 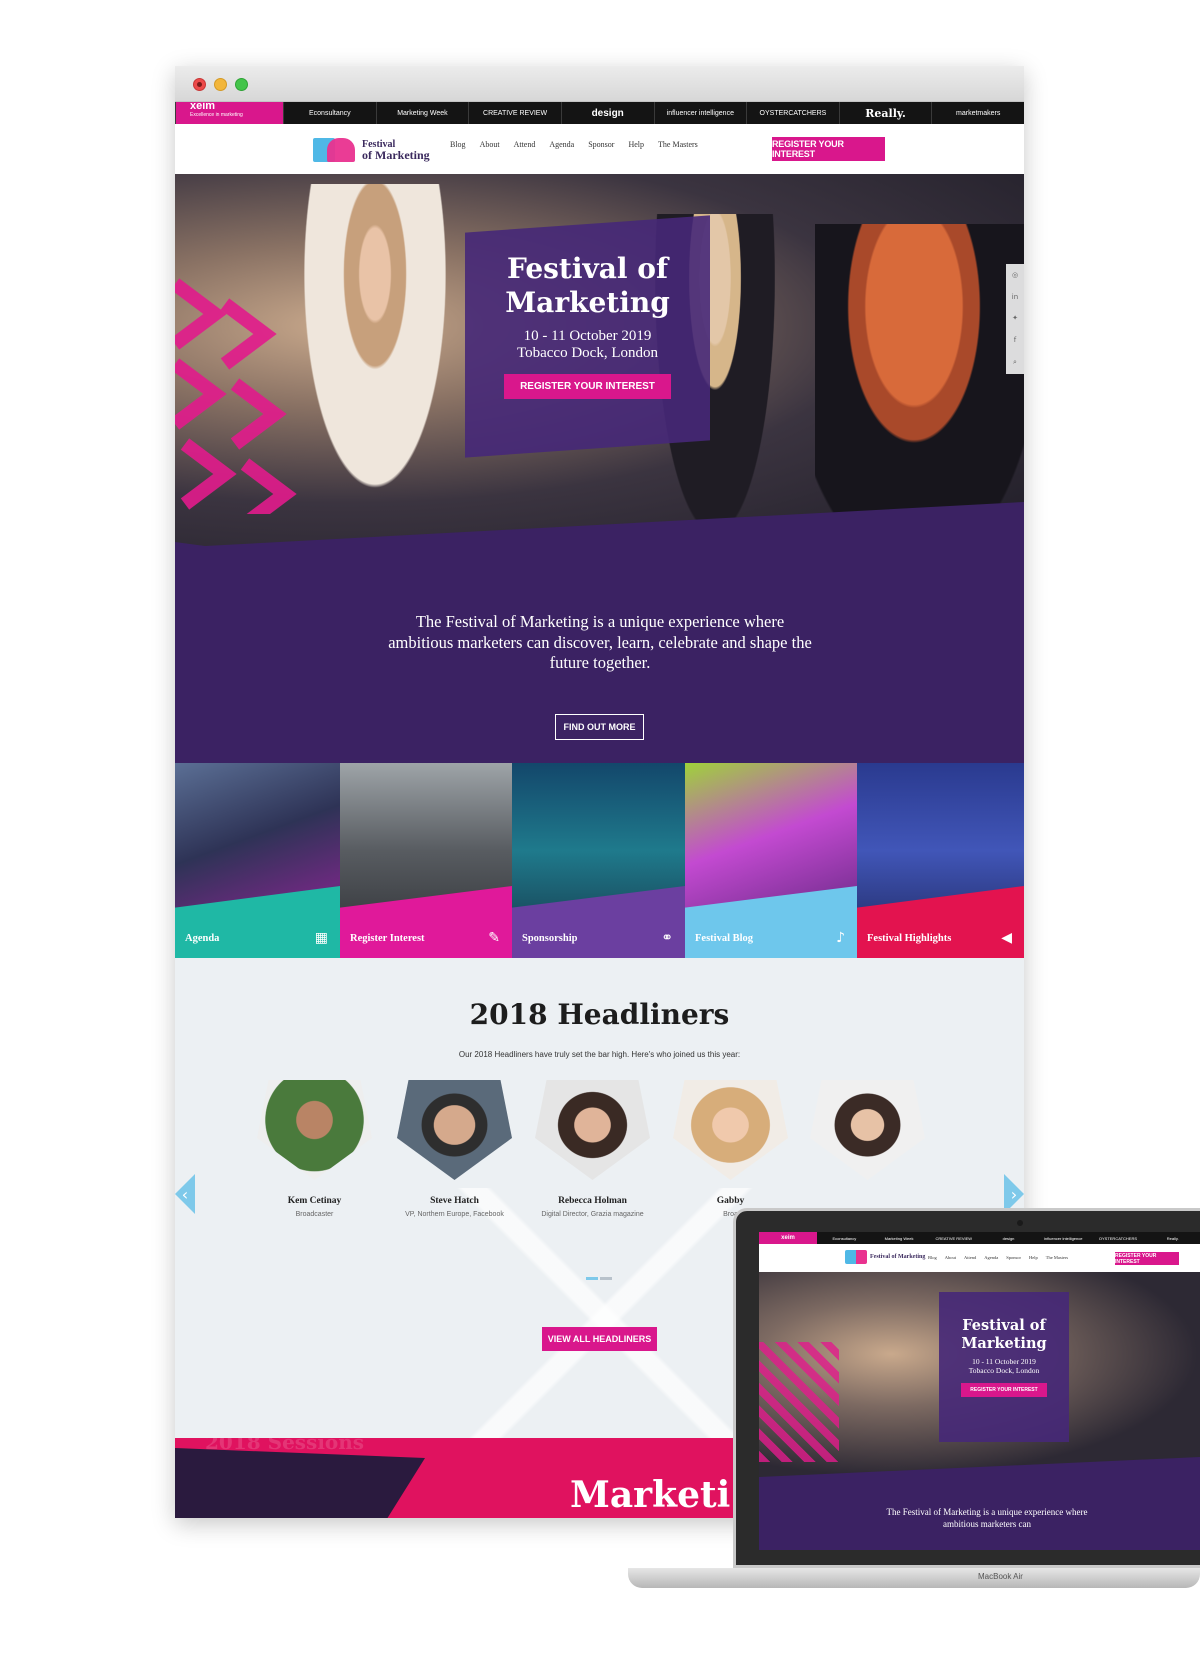 What do you see at coordinates (1015, 340) in the screenshot?
I see `facebook-icon: f` at bounding box center [1015, 340].